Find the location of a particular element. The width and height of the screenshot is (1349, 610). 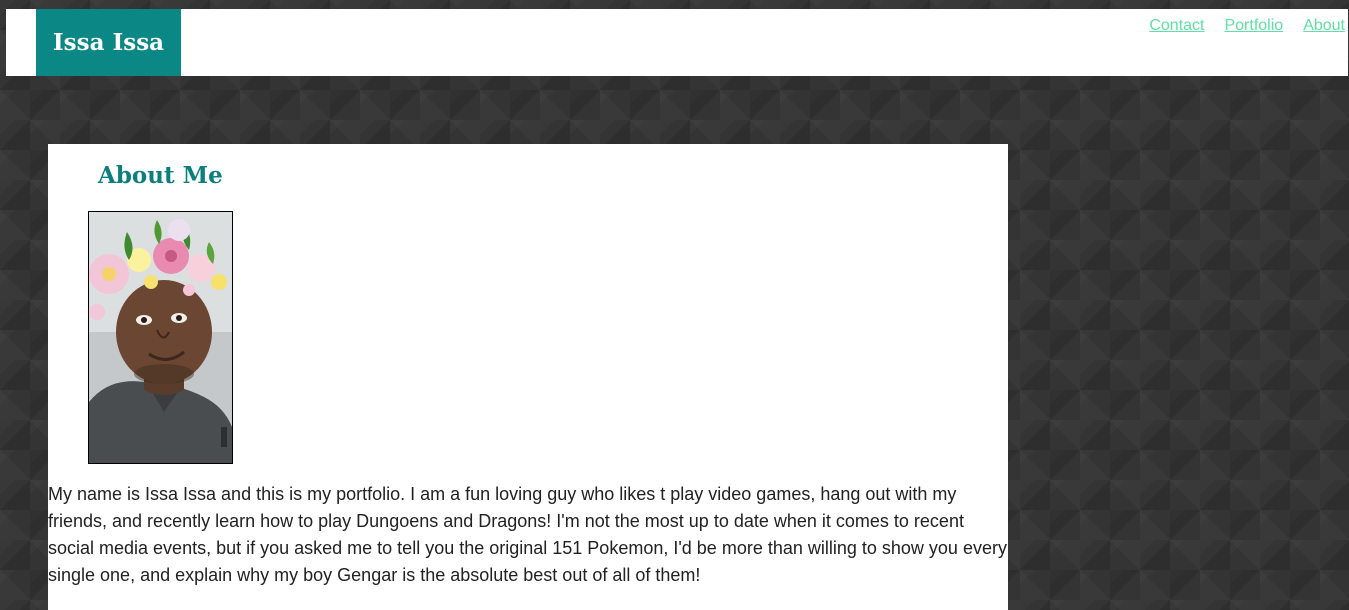

brand-logo: Issa Issa is located at coordinates (108, 42).